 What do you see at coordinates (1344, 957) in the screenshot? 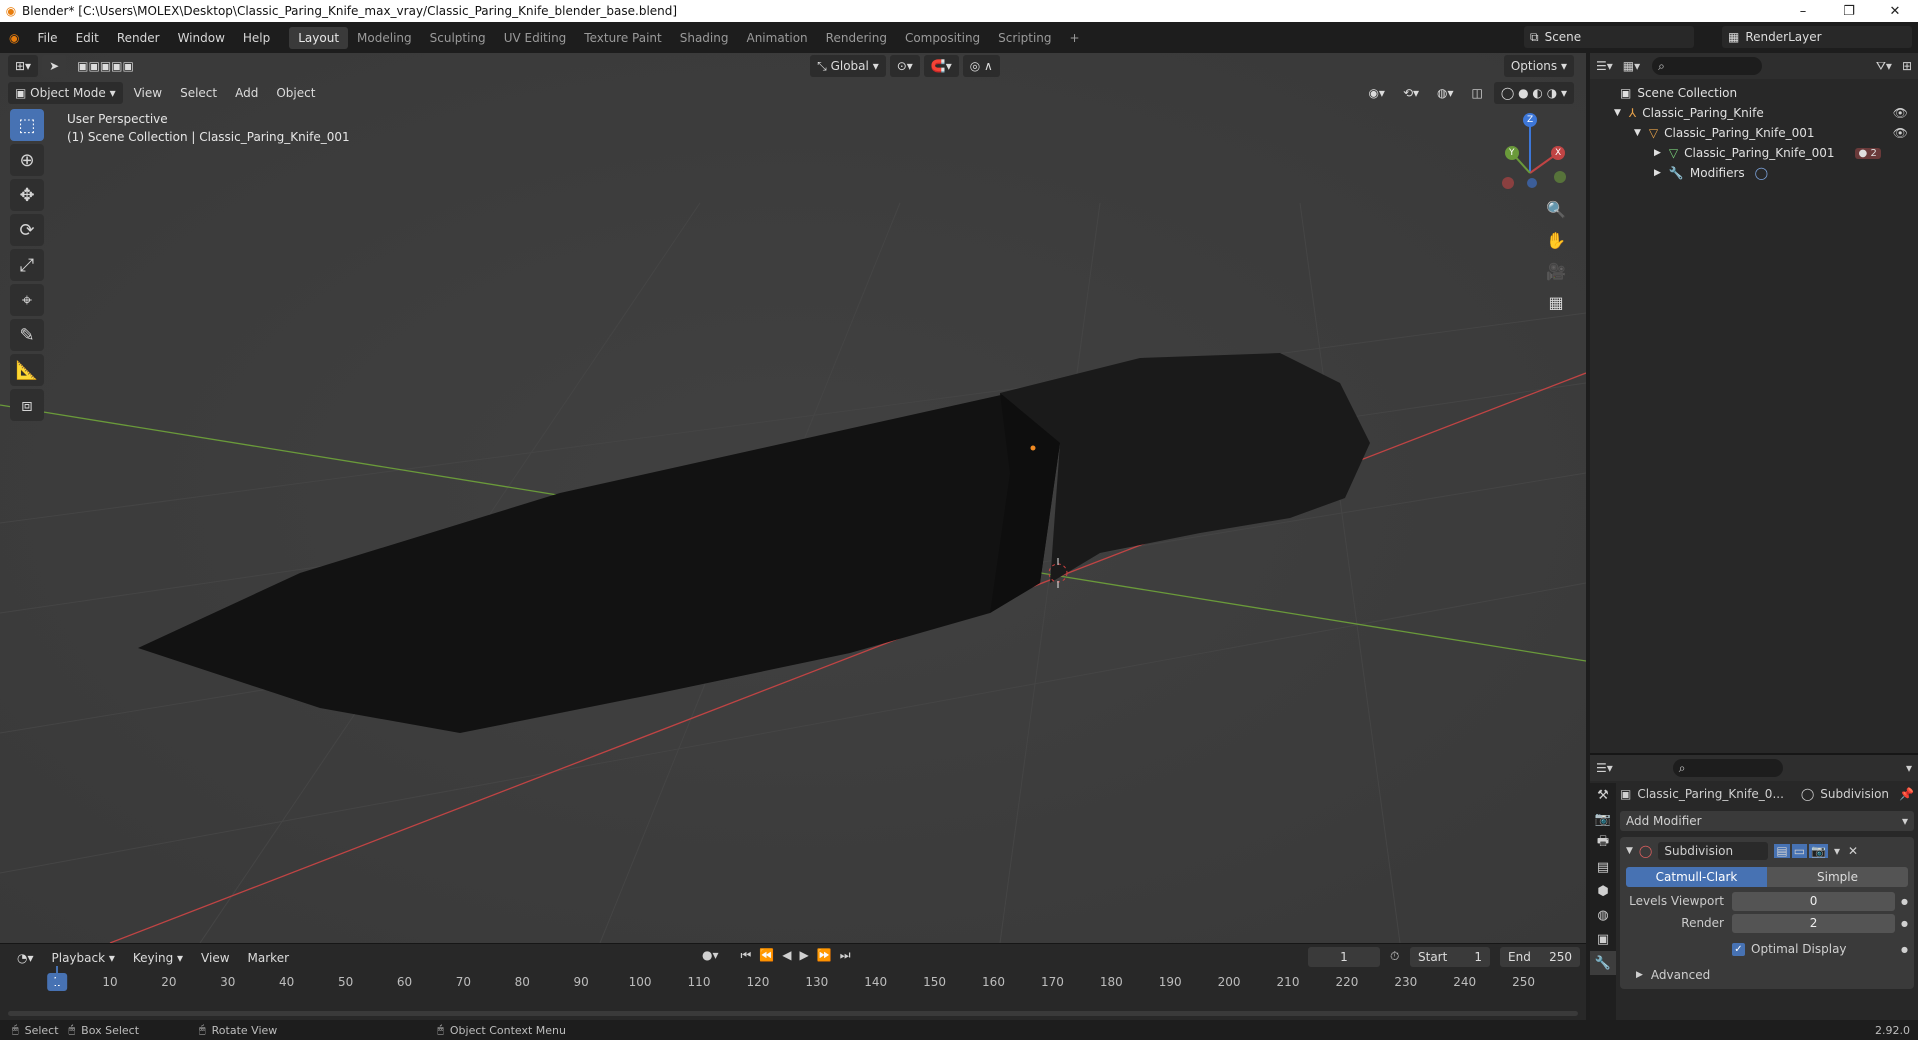
I see `current-frame-field: 1` at bounding box center [1344, 957].